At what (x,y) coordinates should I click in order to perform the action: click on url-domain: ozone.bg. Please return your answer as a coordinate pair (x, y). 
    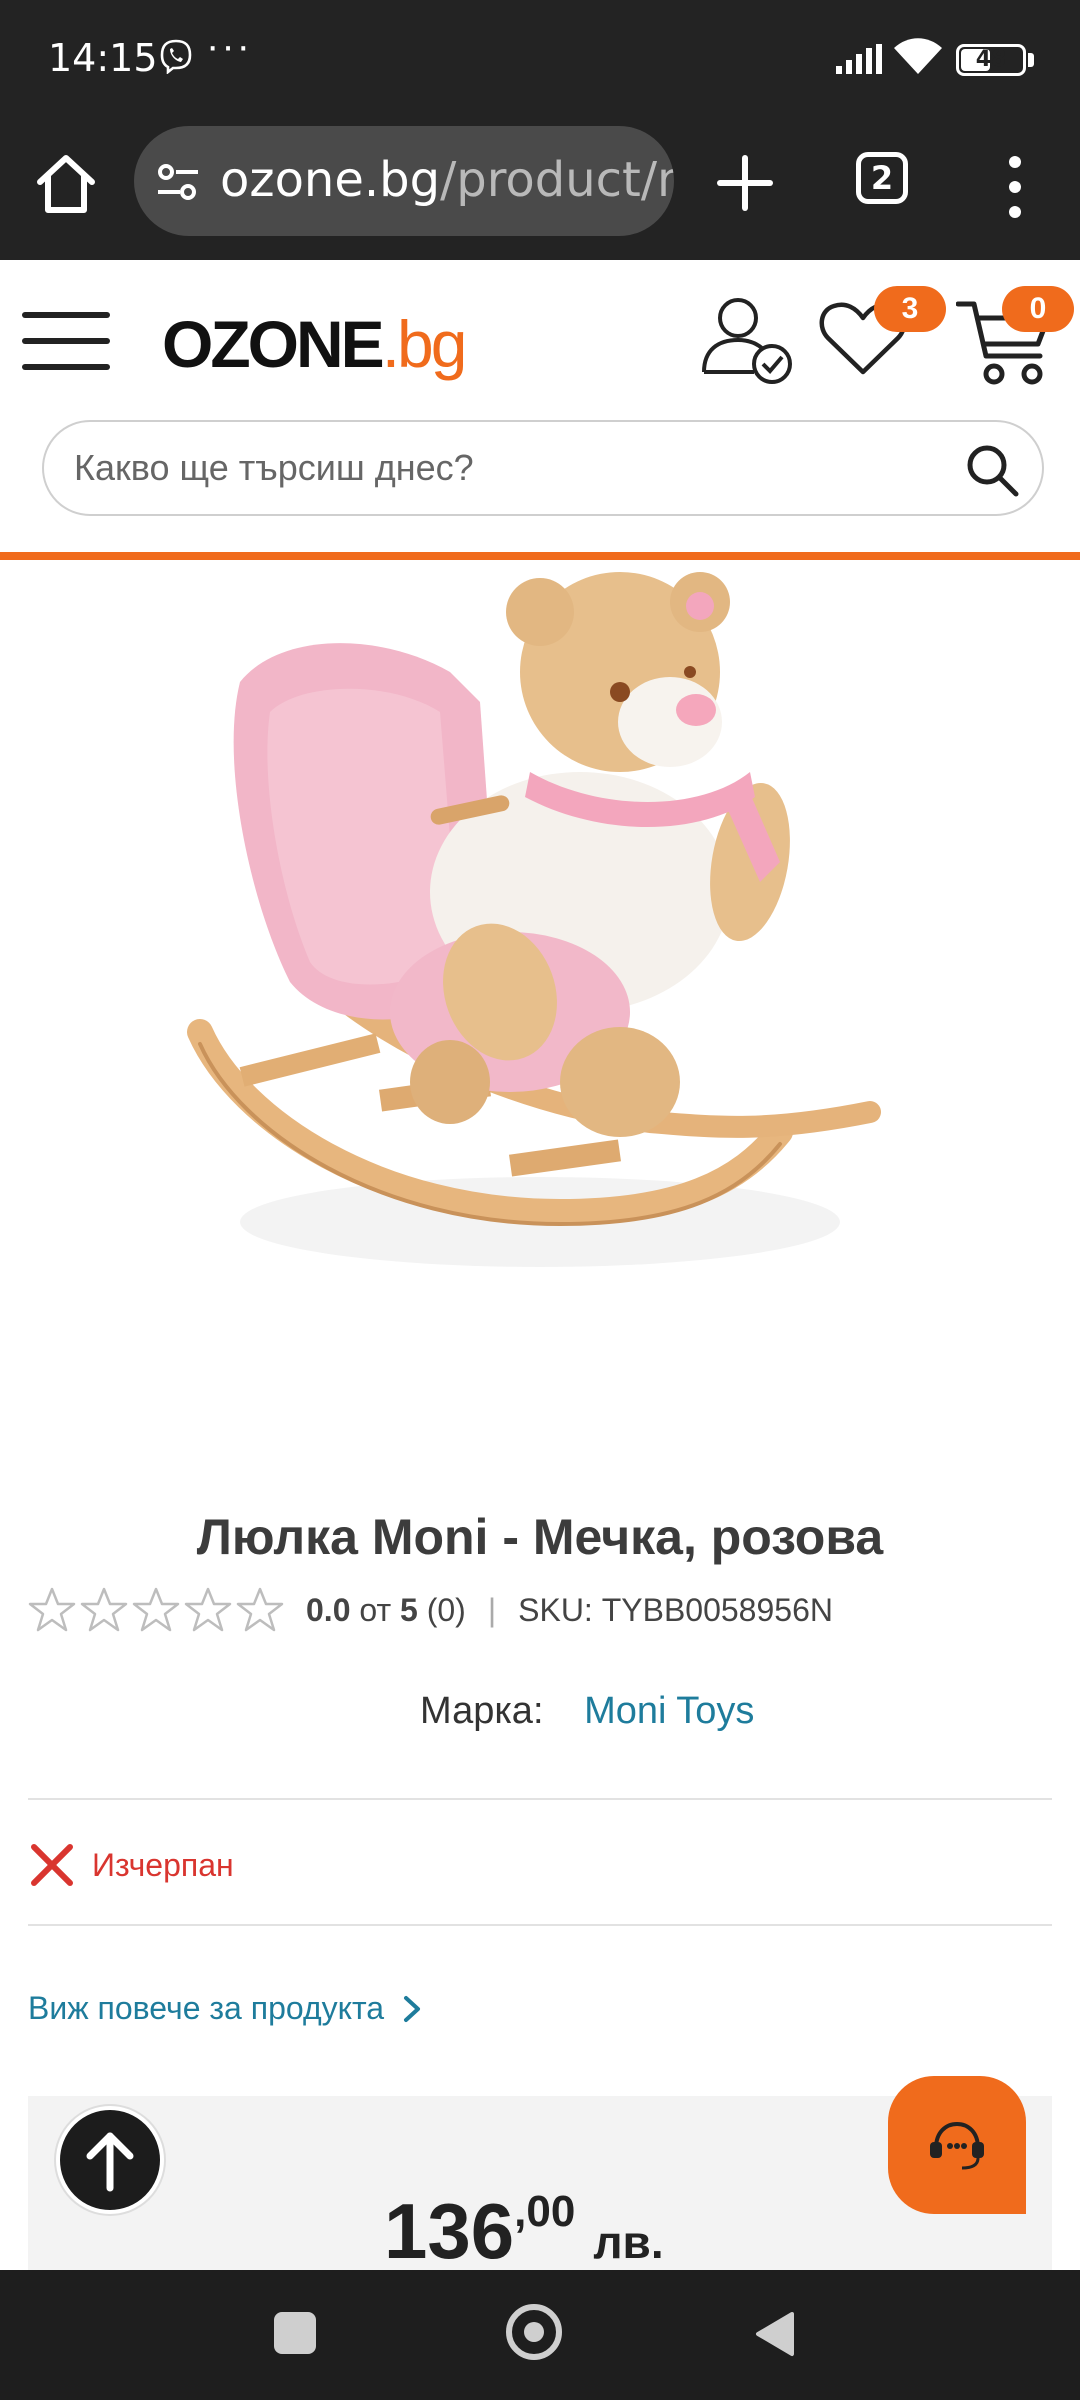
    Looking at the image, I should click on (330, 180).